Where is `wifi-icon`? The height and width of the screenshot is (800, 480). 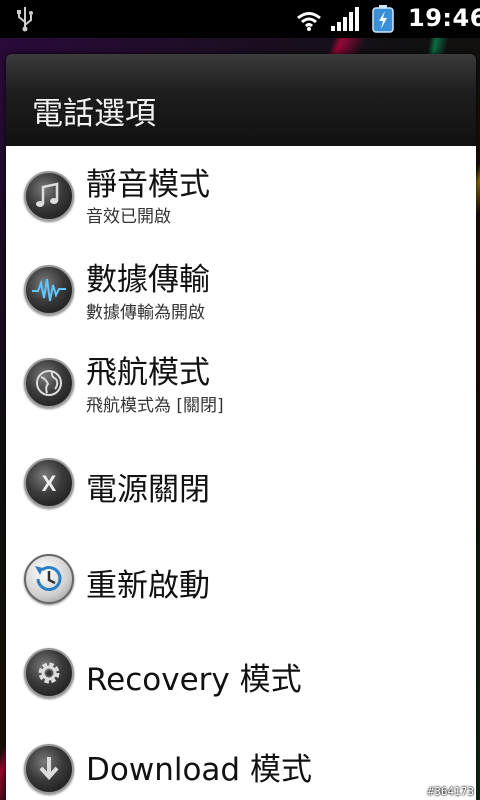 wifi-icon is located at coordinates (309, 21).